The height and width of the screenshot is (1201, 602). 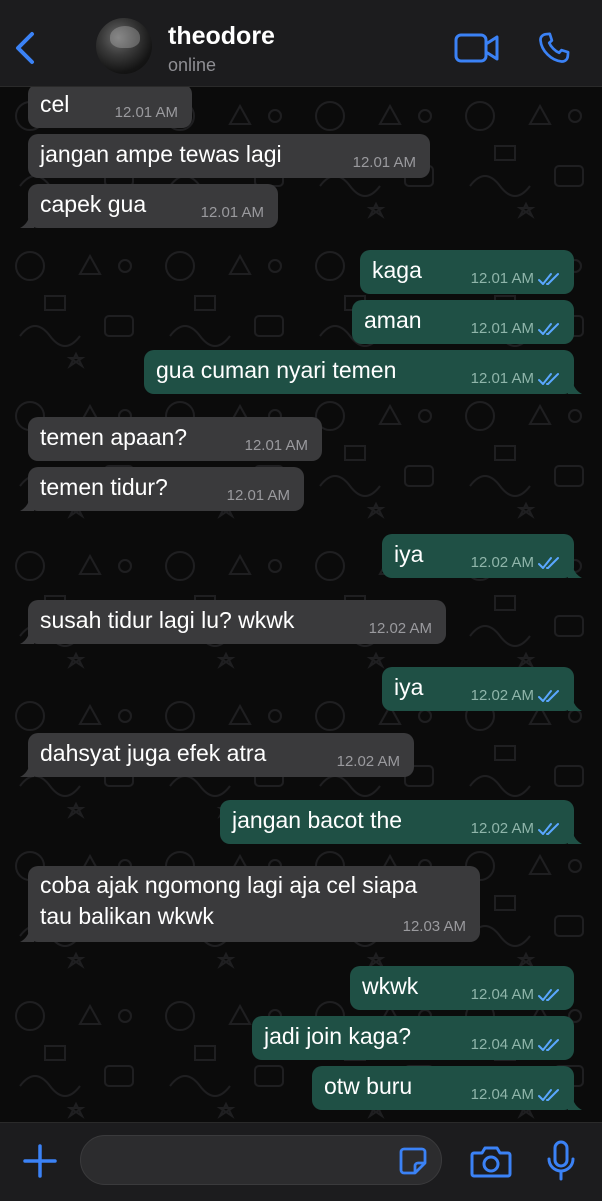 I want to click on message-text: jangan bacot the, so click(x=317, y=820).